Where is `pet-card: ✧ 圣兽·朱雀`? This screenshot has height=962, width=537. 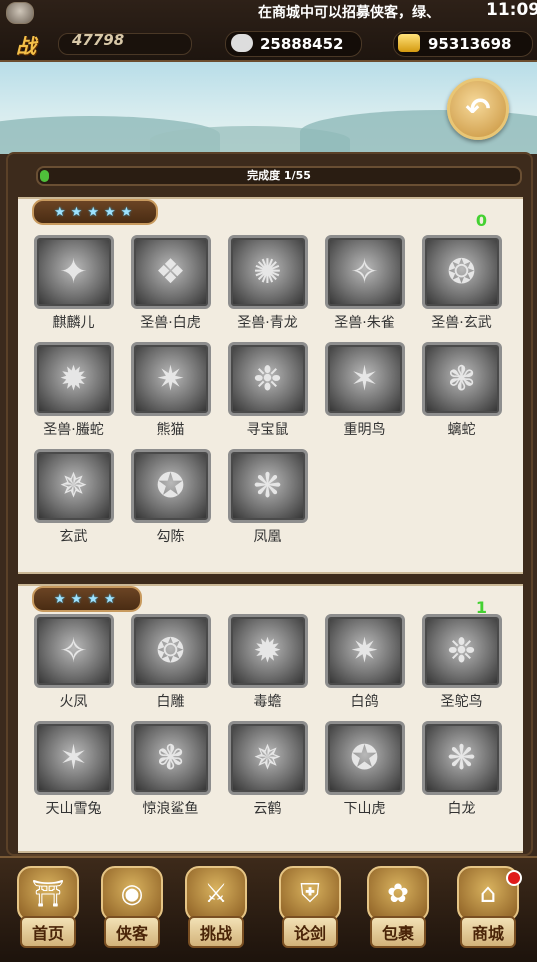
pet-card: ✧ 圣兽·朱雀 is located at coordinates (364, 283).